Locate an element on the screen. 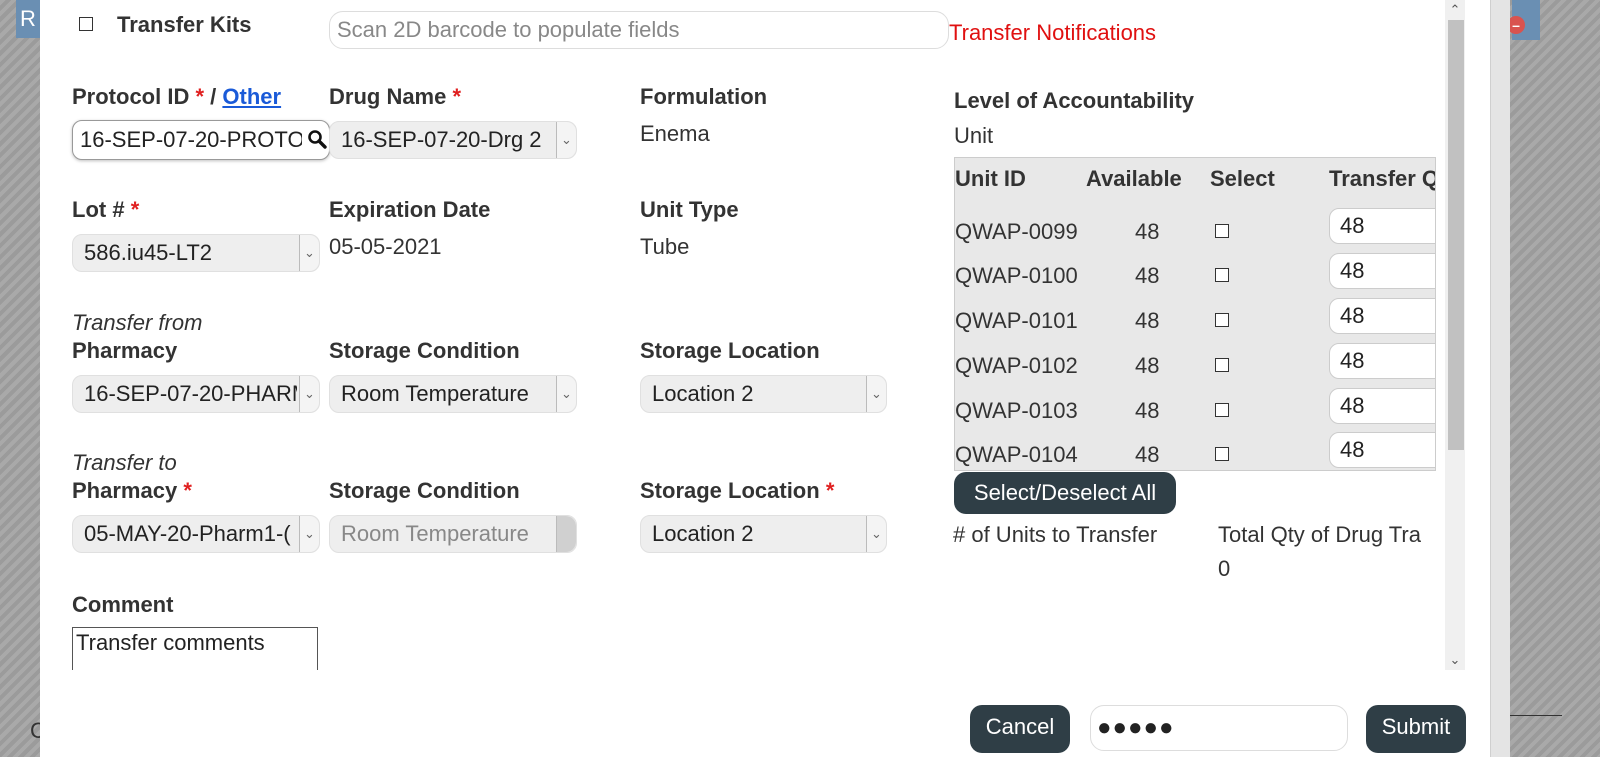 Image resolution: width=1600 pixels, height=757 pixels. lot-select: 586.iu45-LT2 ⌄ is located at coordinates (196, 253).